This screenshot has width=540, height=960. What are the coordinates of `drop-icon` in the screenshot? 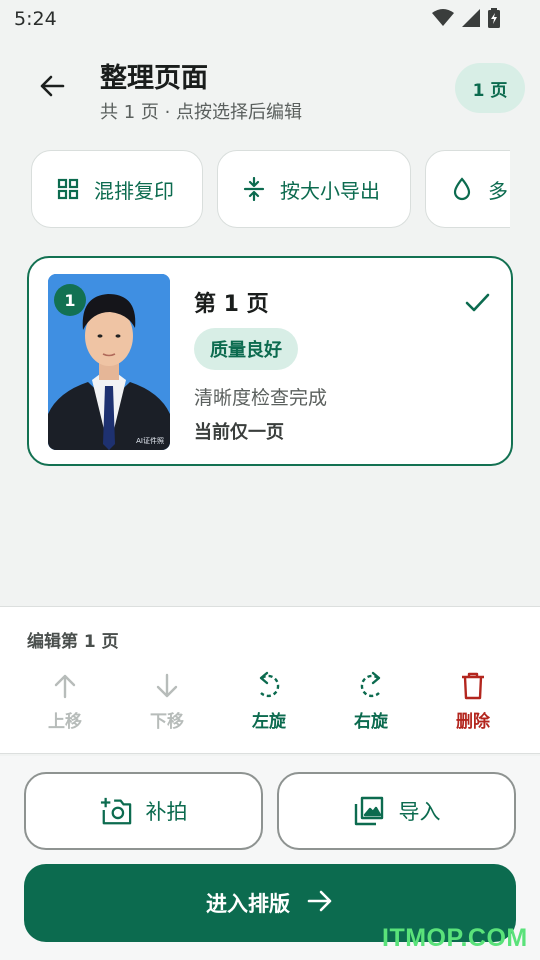 It's located at (462, 189).